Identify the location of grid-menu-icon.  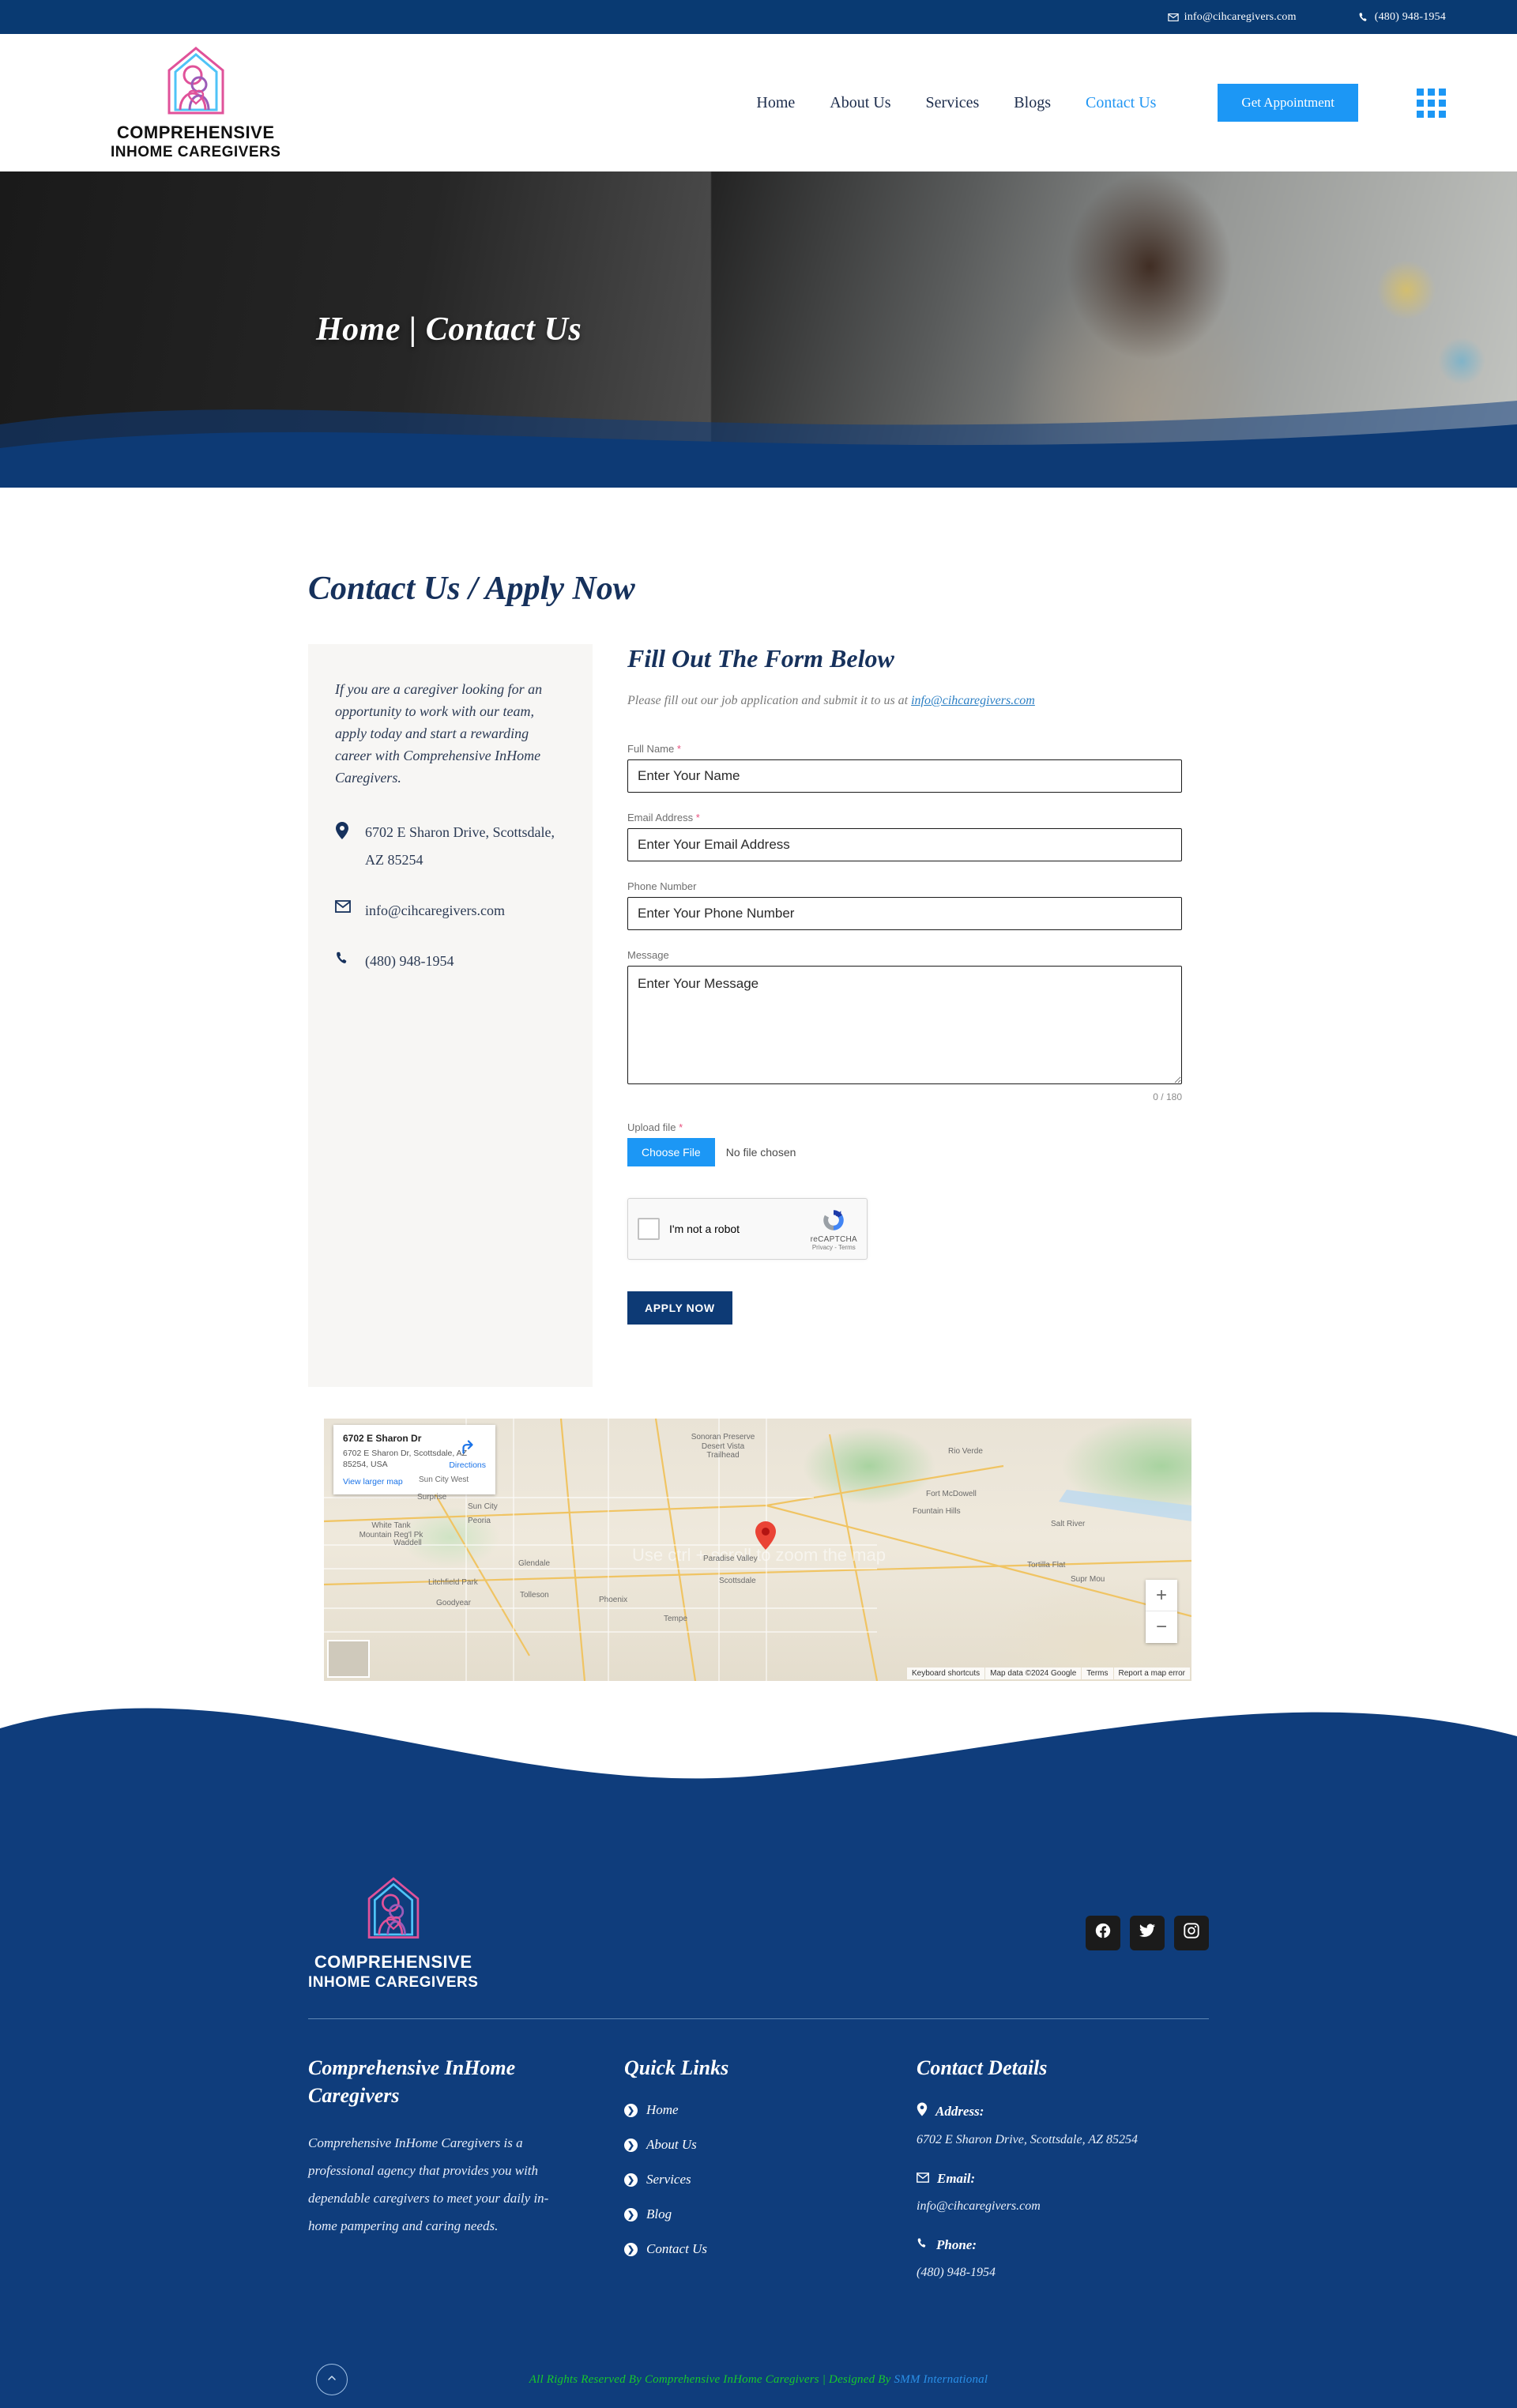
(1432, 103).